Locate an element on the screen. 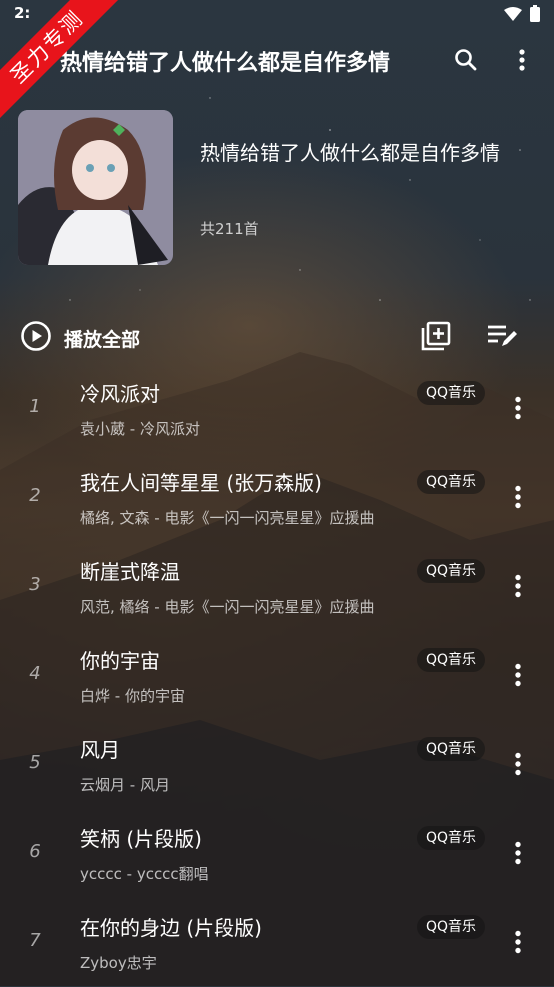 This screenshot has height=987, width=554. song-artist-album: 袁小葳 - 冷风派对 is located at coordinates (140, 429).